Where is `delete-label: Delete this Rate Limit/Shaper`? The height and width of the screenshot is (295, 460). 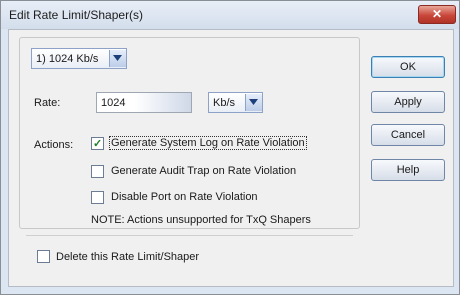
delete-label: Delete this Rate Limit/Shaper is located at coordinates (127, 257).